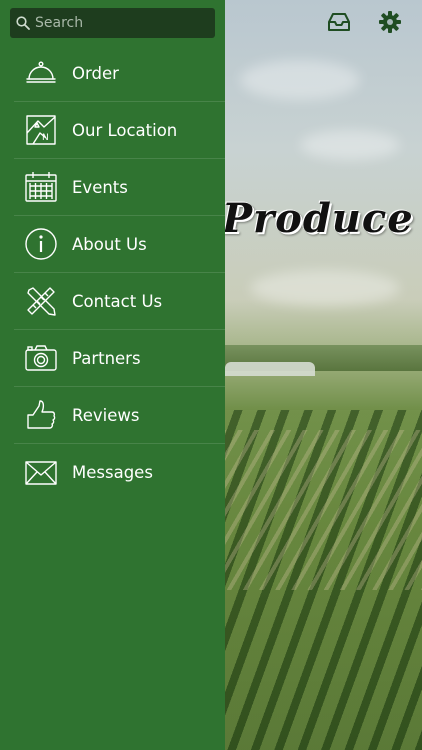 Image resolution: width=422 pixels, height=750 pixels. Describe the element at coordinates (41, 244) in the screenshot. I see `info-icon` at that location.